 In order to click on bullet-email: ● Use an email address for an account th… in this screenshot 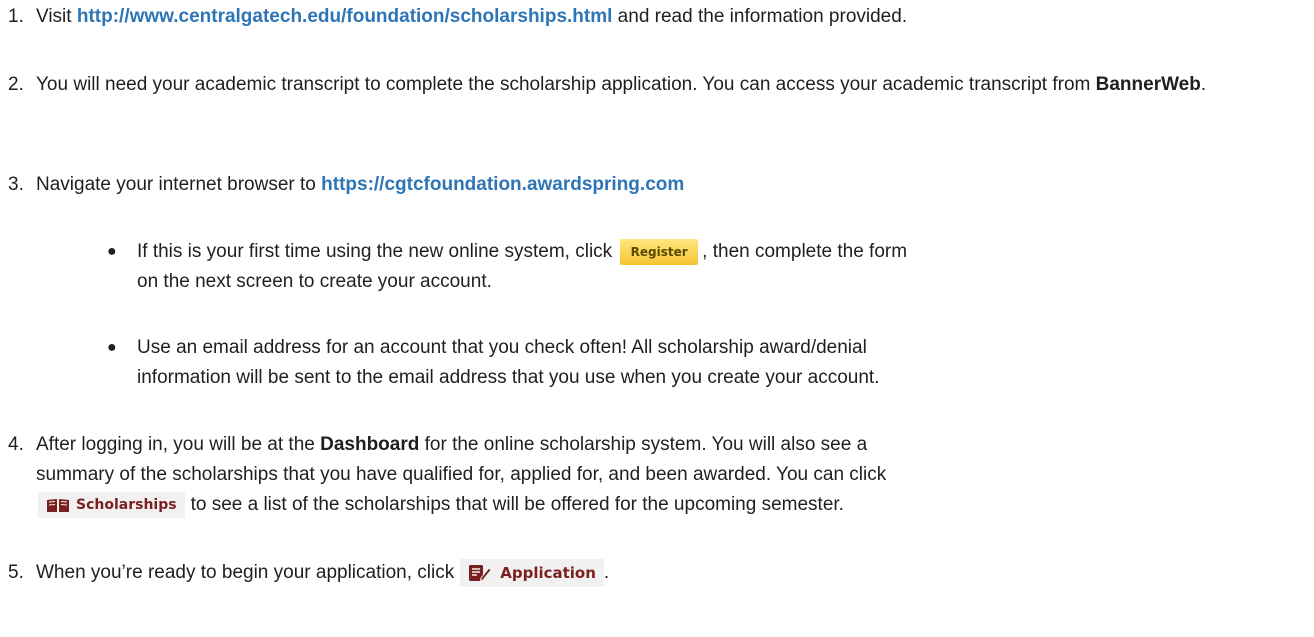, I will do `click(650, 348)`.